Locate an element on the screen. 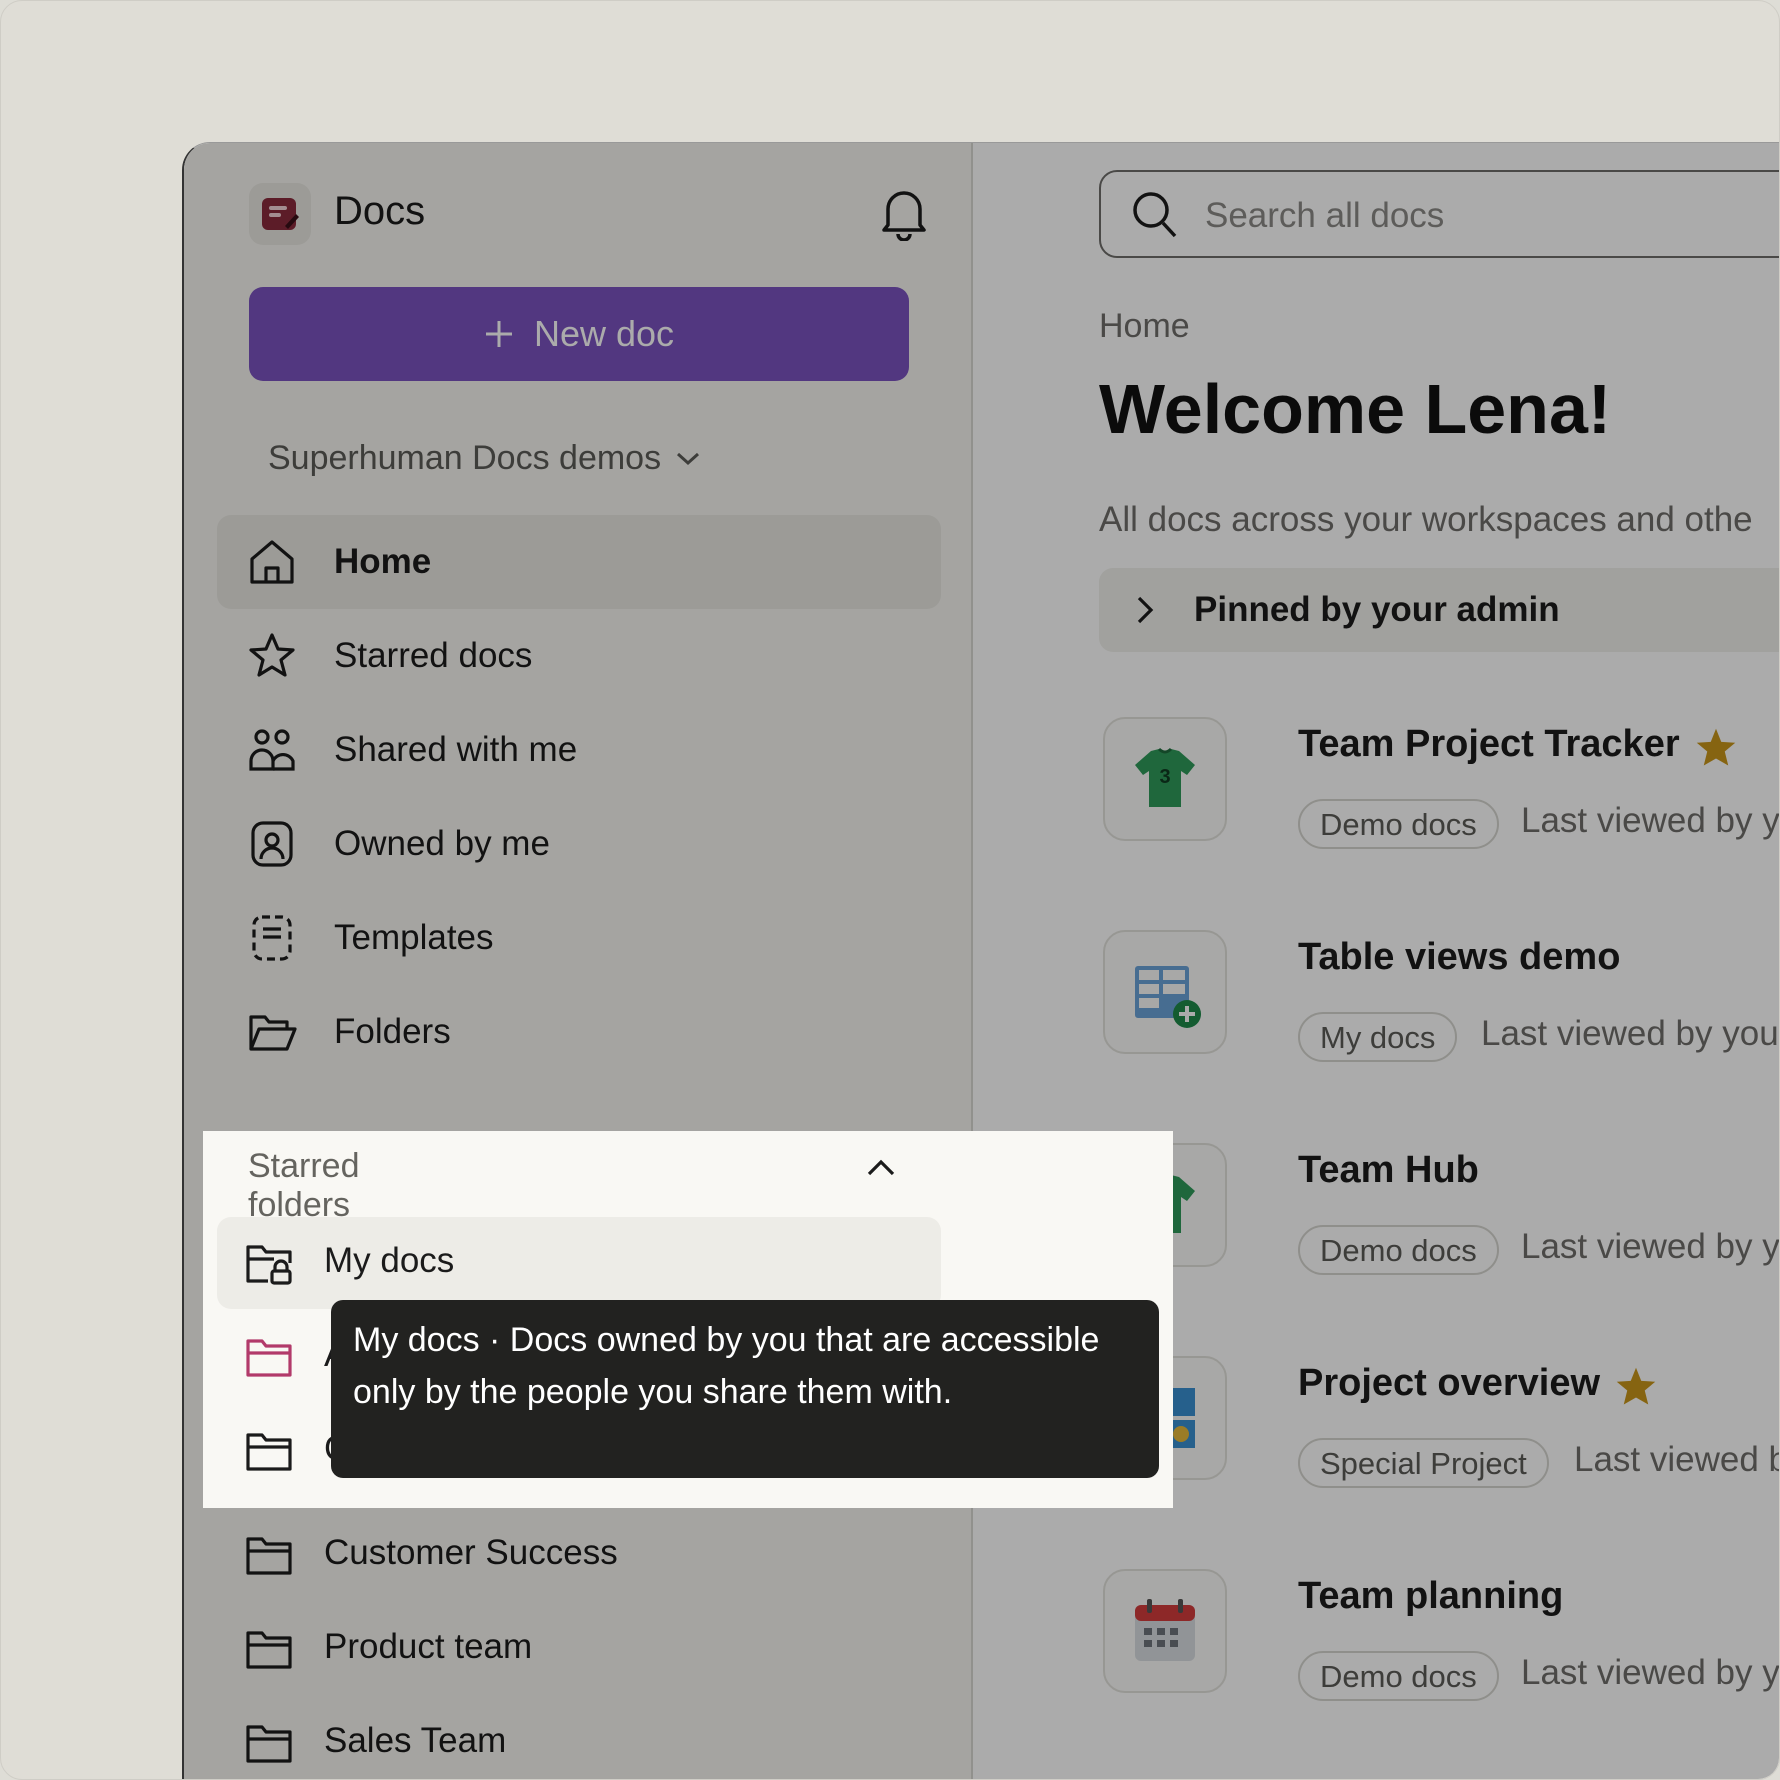 Image resolution: width=1780 pixels, height=1780 pixels. last-viewed-text: Last viewed by you is located at coordinates (1630, 1033).